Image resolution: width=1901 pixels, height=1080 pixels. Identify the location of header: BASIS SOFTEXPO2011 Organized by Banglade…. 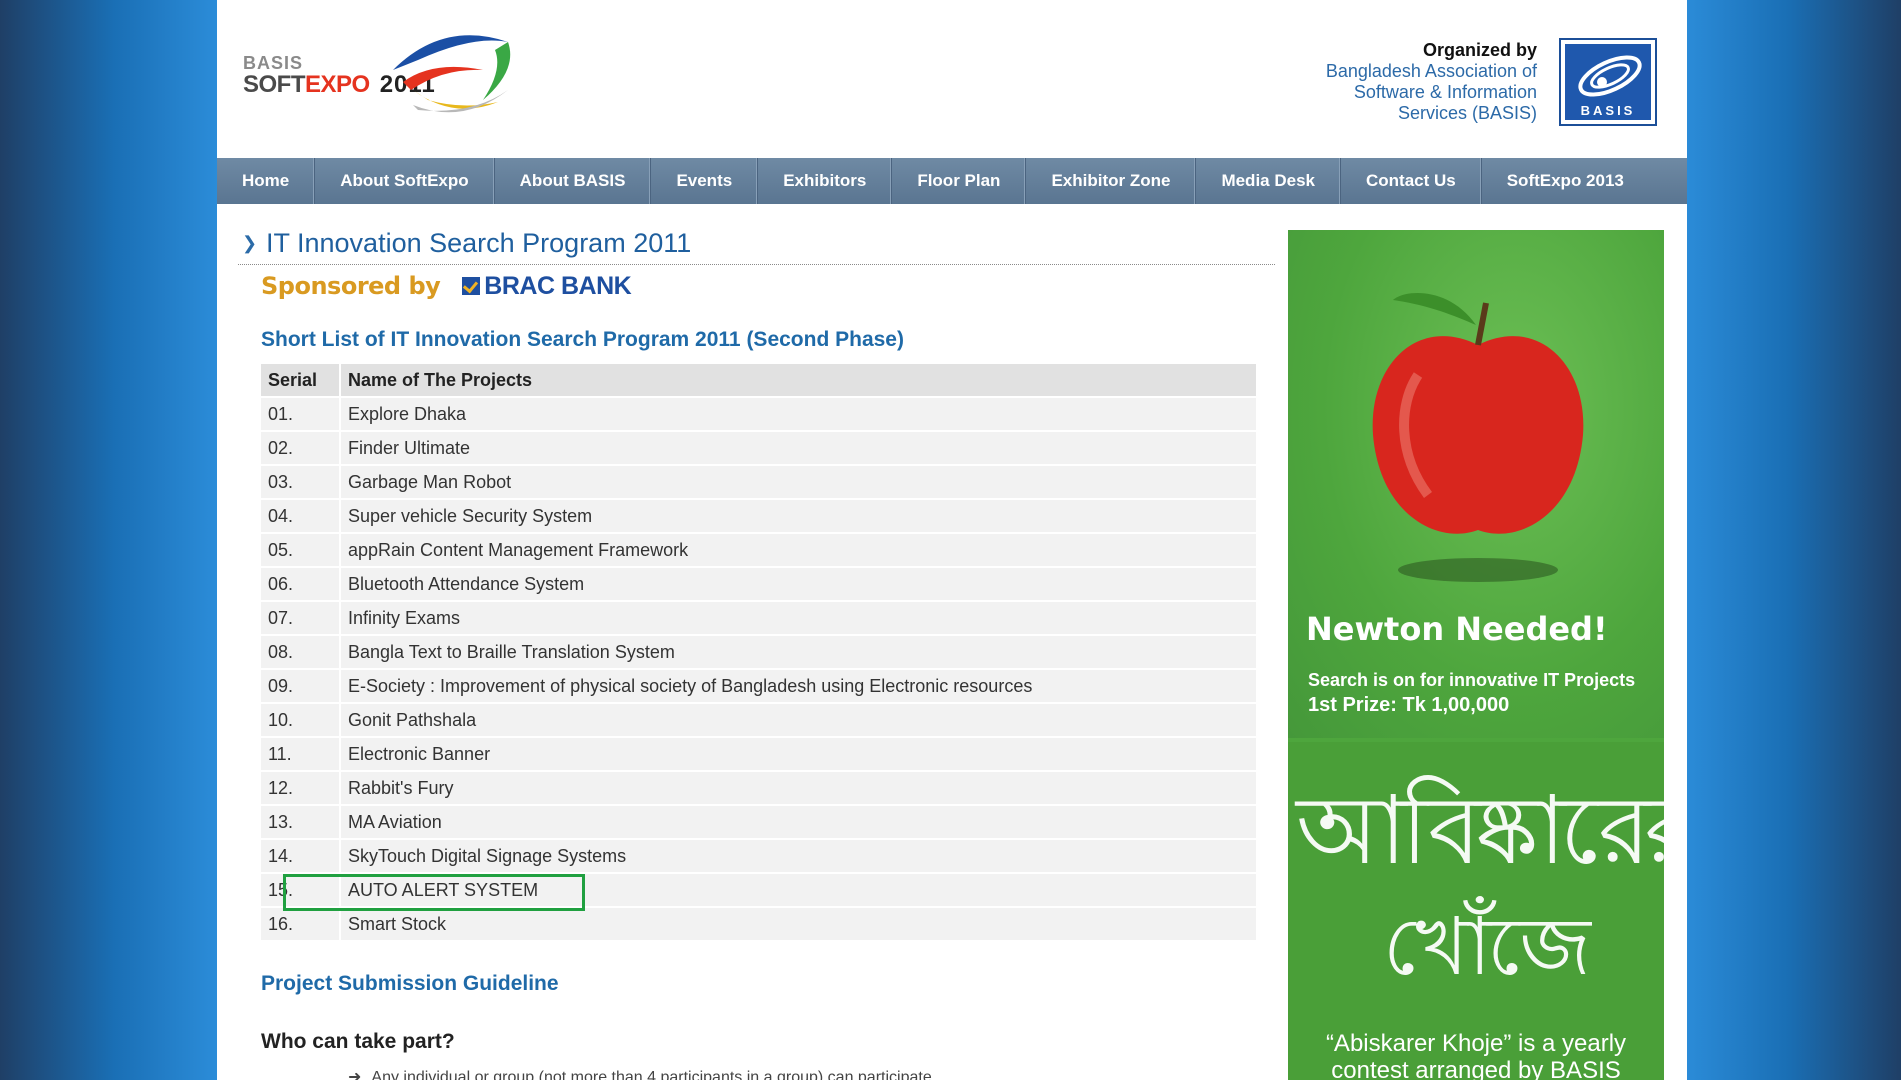
(952, 79).